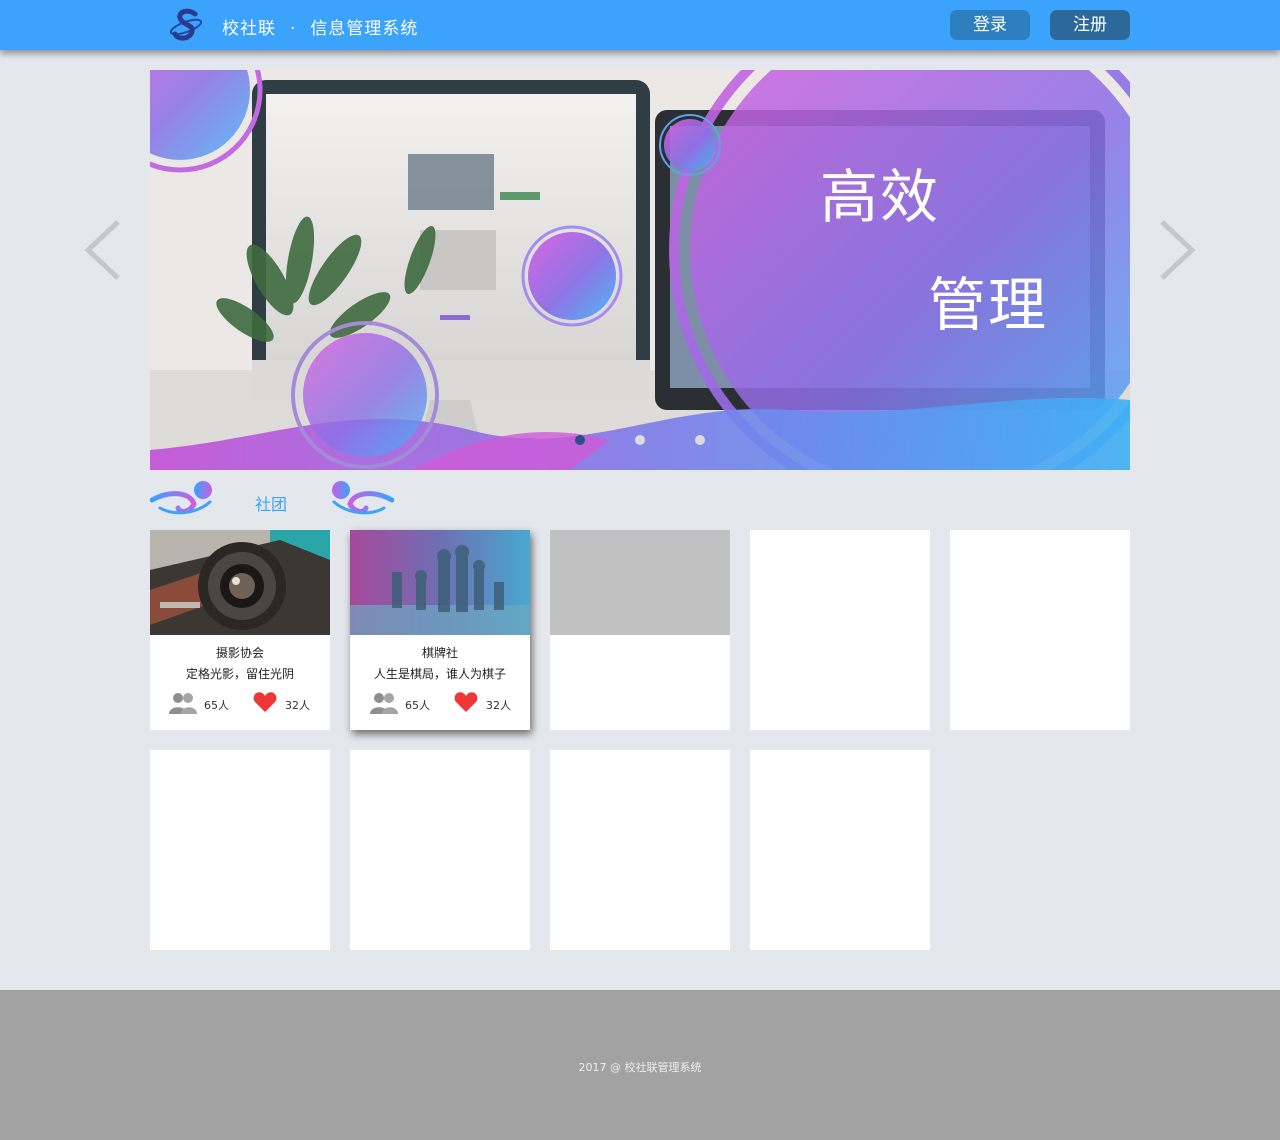  Describe the element at coordinates (364, 29) in the screenshot. I see `system-name: 信息管理系统` at that location.